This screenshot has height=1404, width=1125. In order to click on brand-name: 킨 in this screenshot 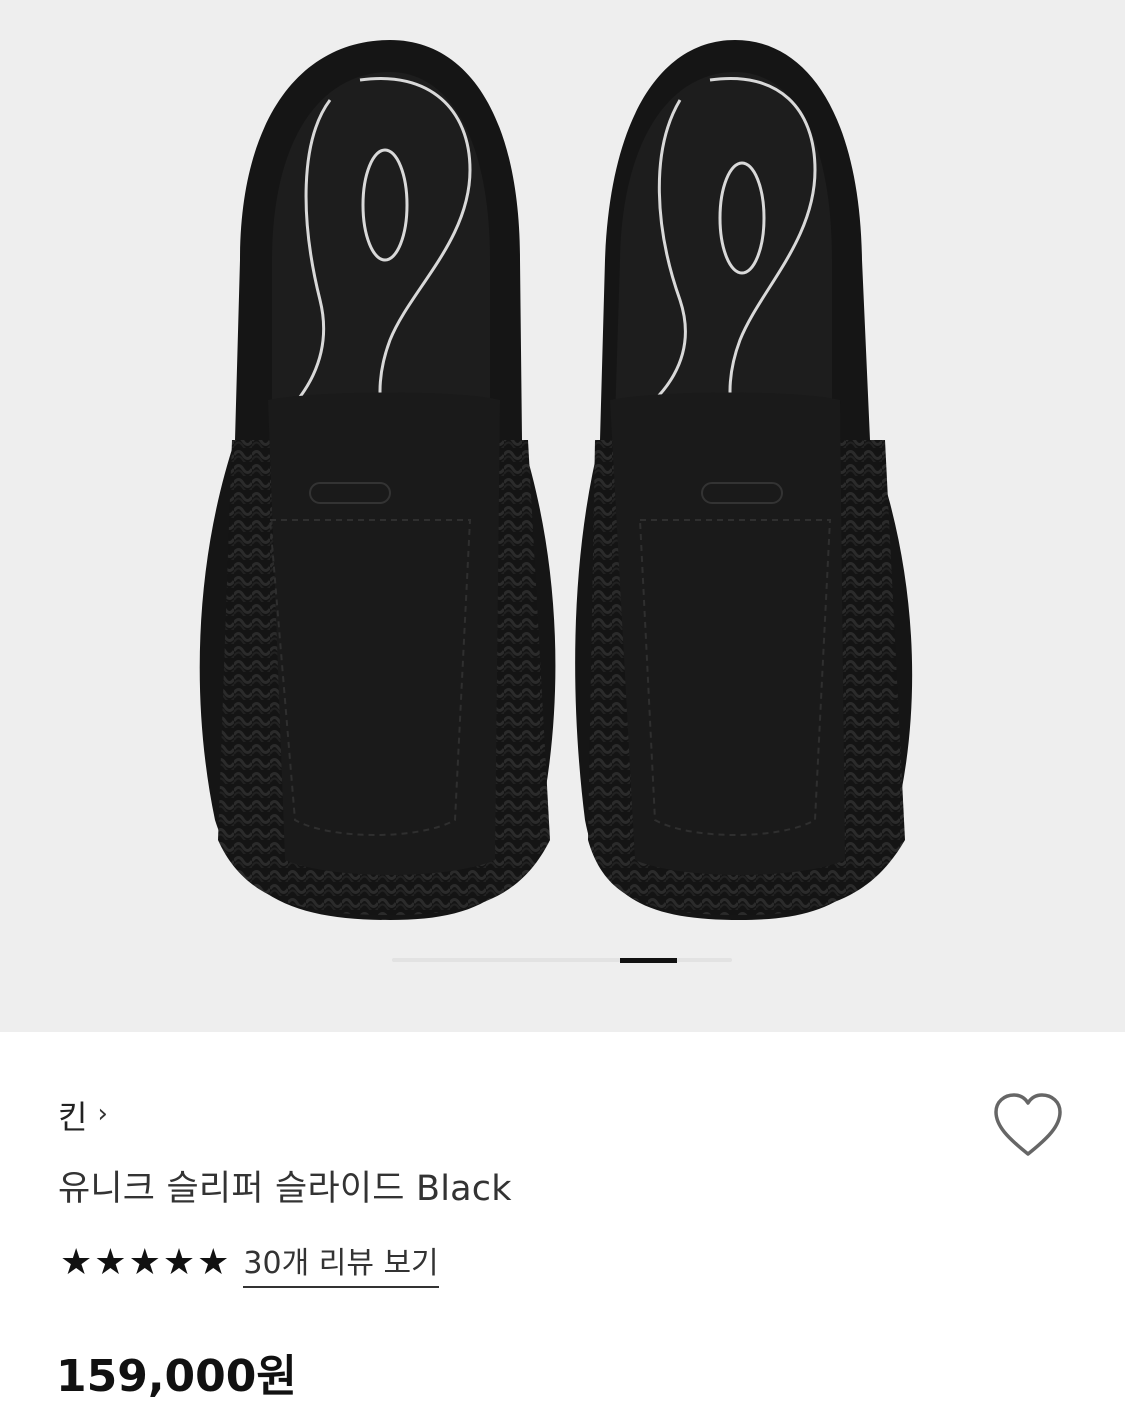, I will do `click(73, 1117)`.